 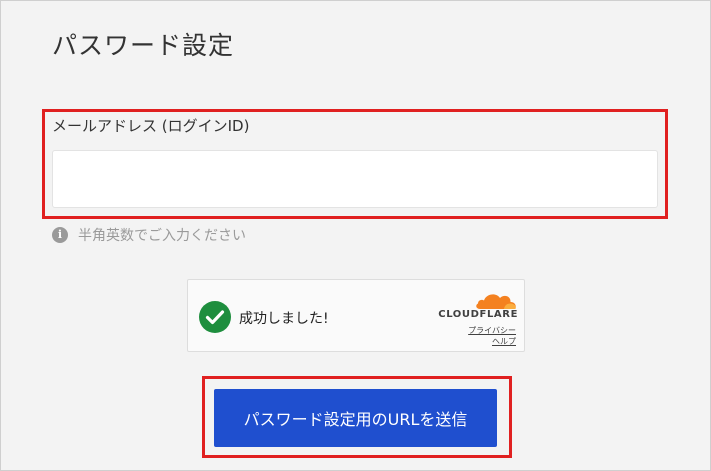 I want to click on captcha-widget: 成功しました! CLOUDFLARE プライバシー ヘルプ, so click(x=356, y=315).